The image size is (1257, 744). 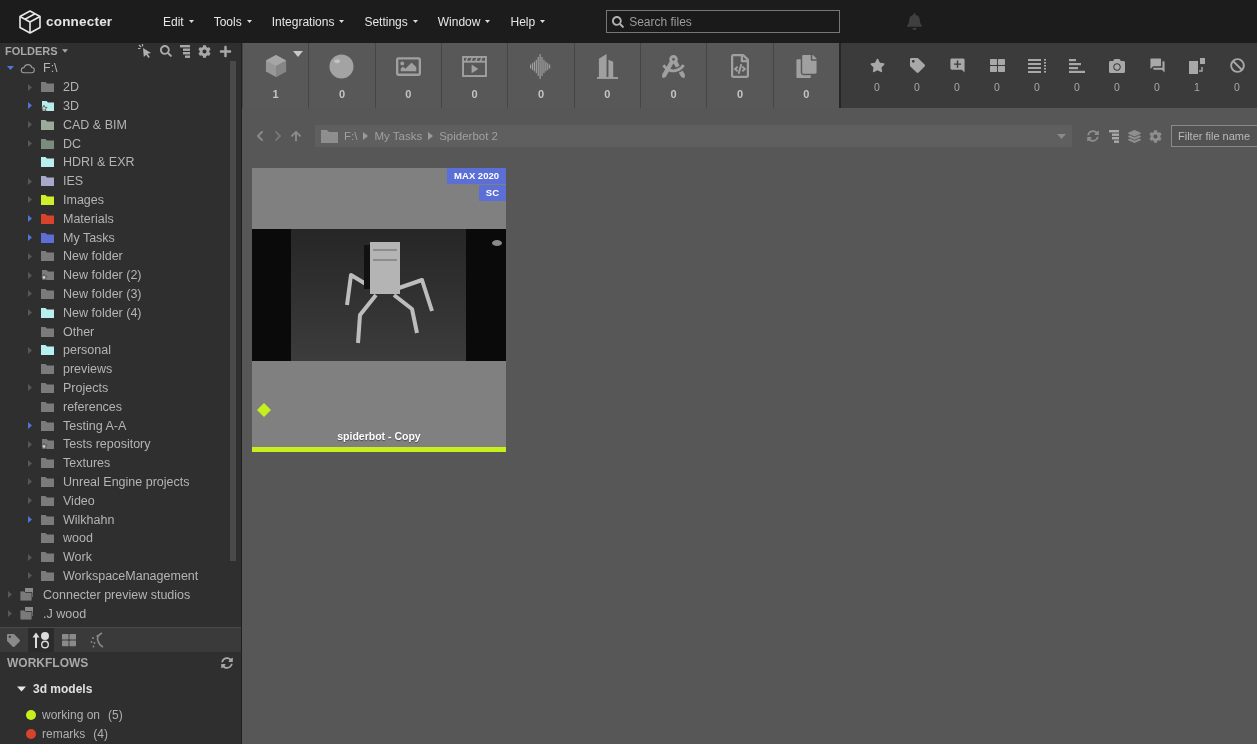 I want to click on folder-name: previews, so click(x=88, y=369).